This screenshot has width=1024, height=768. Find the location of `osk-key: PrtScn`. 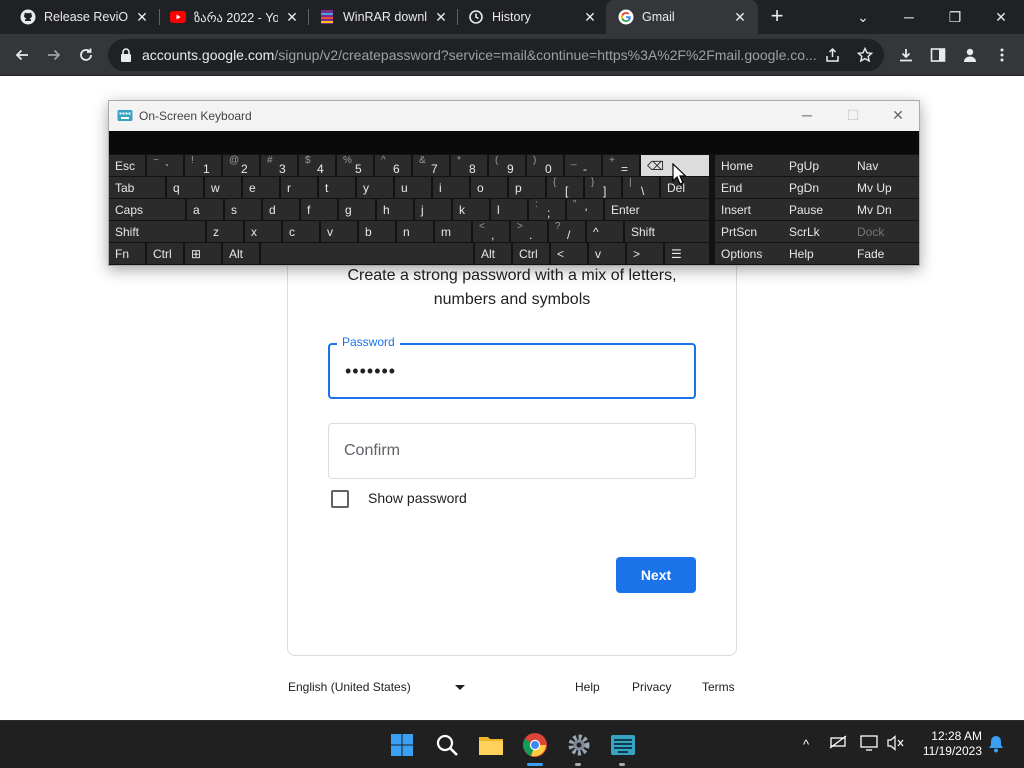

osk-key: PrtScn is located at coordinates (749, 231).